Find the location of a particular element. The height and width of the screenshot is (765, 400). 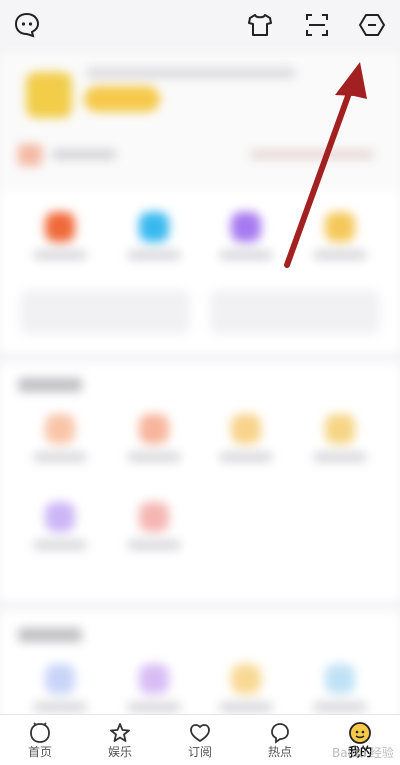

scan-icon is located at coordinates (317, 25).